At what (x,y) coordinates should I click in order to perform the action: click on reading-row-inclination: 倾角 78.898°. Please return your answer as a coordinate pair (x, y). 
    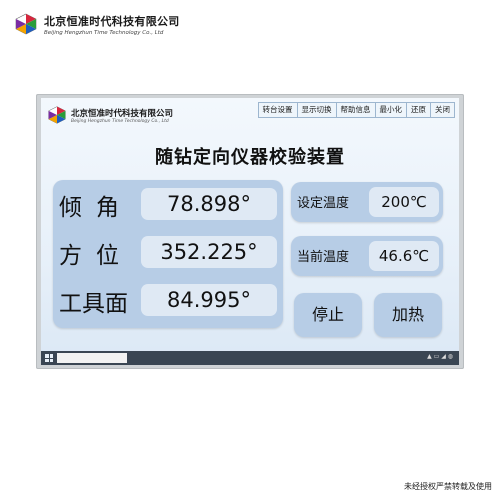
    Looking at the image, I should click on (168, 204).